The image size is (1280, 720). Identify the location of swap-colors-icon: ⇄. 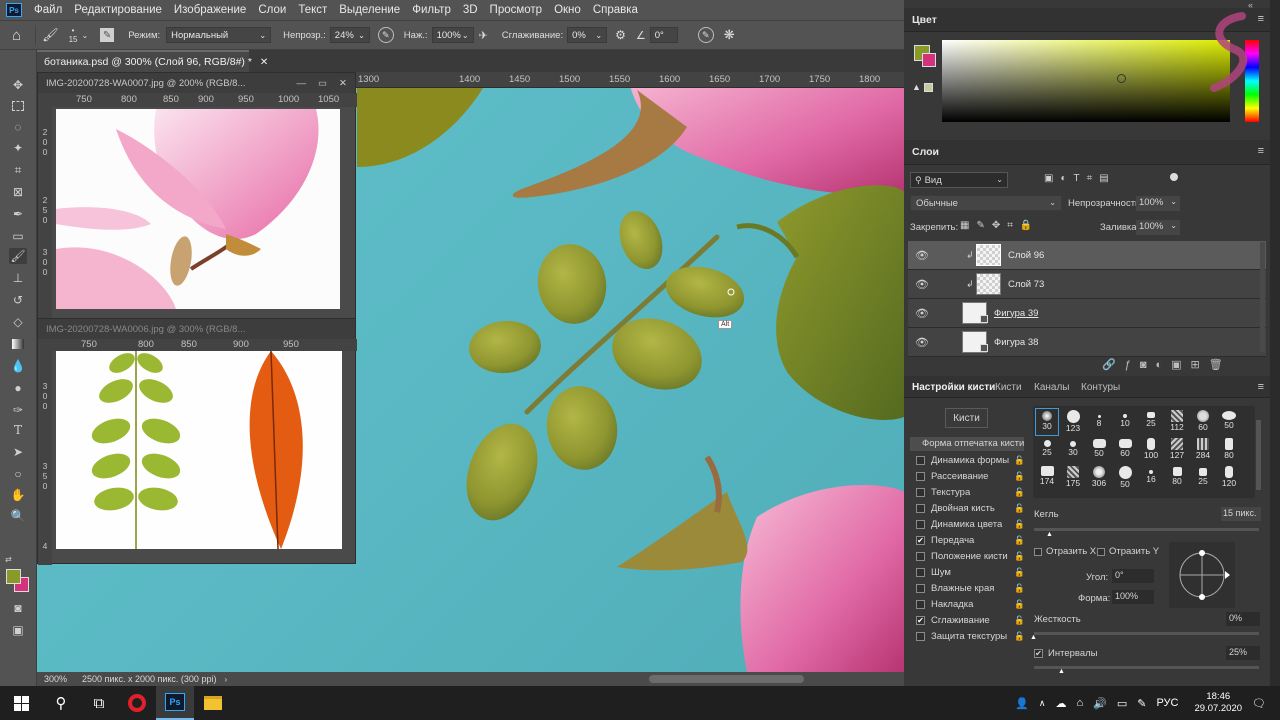
(8, 559).